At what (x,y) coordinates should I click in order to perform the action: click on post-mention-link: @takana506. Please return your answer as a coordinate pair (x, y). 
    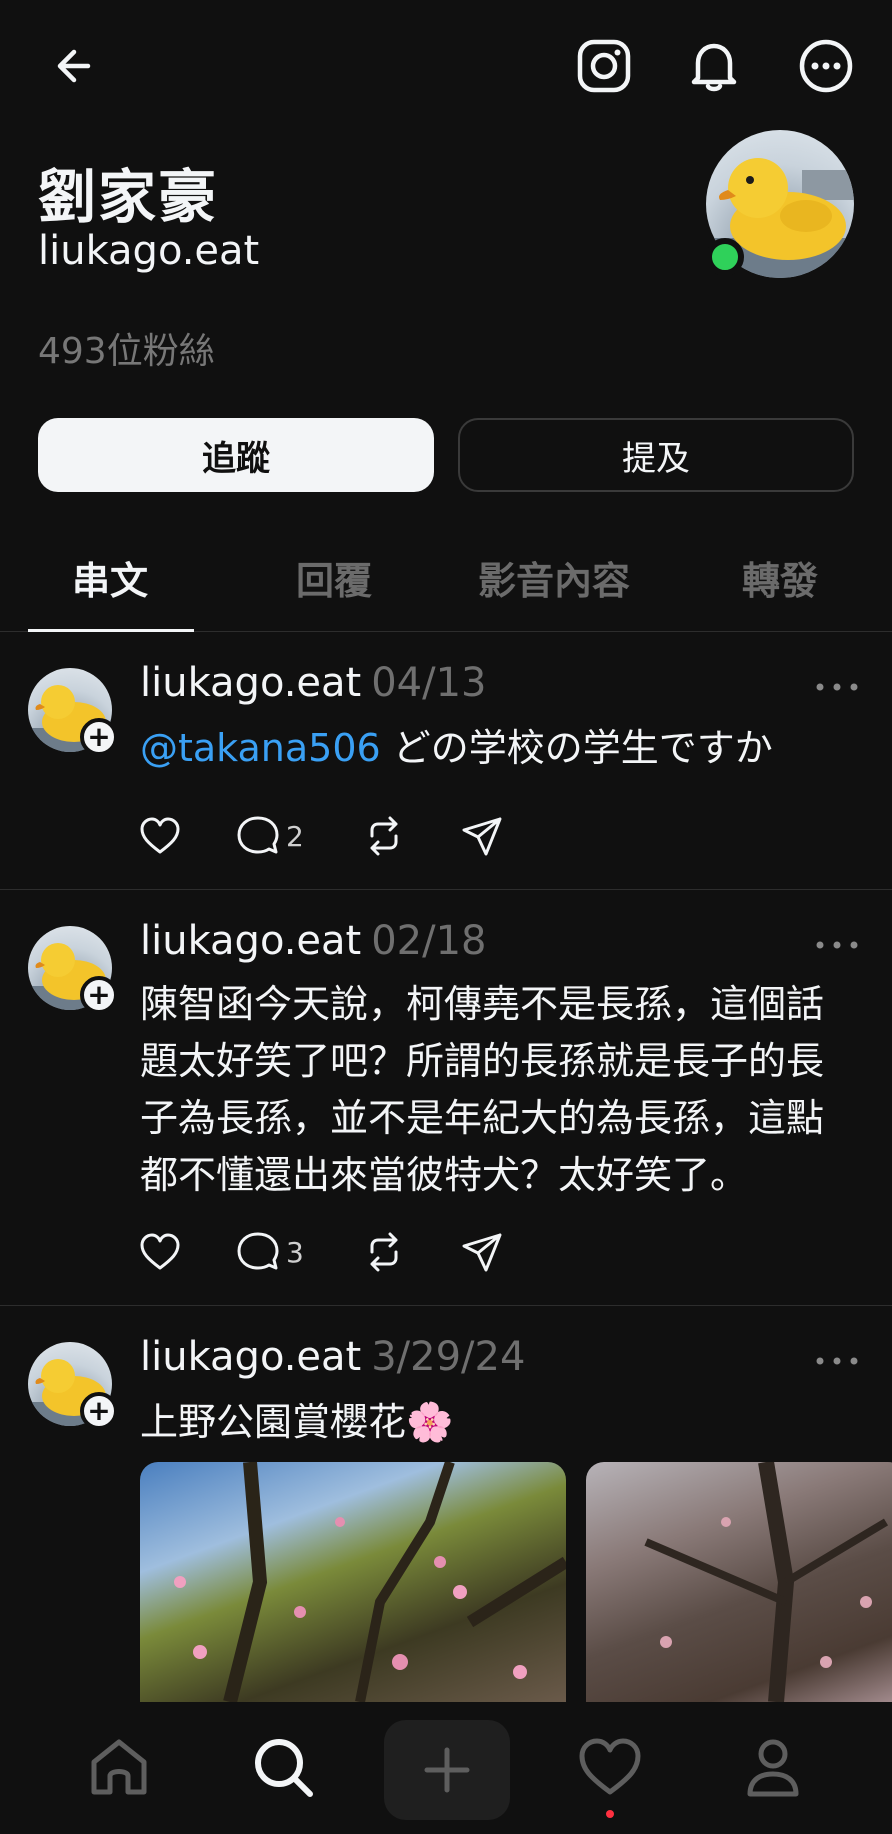
    Looking at the image, I should click on (260, 748).